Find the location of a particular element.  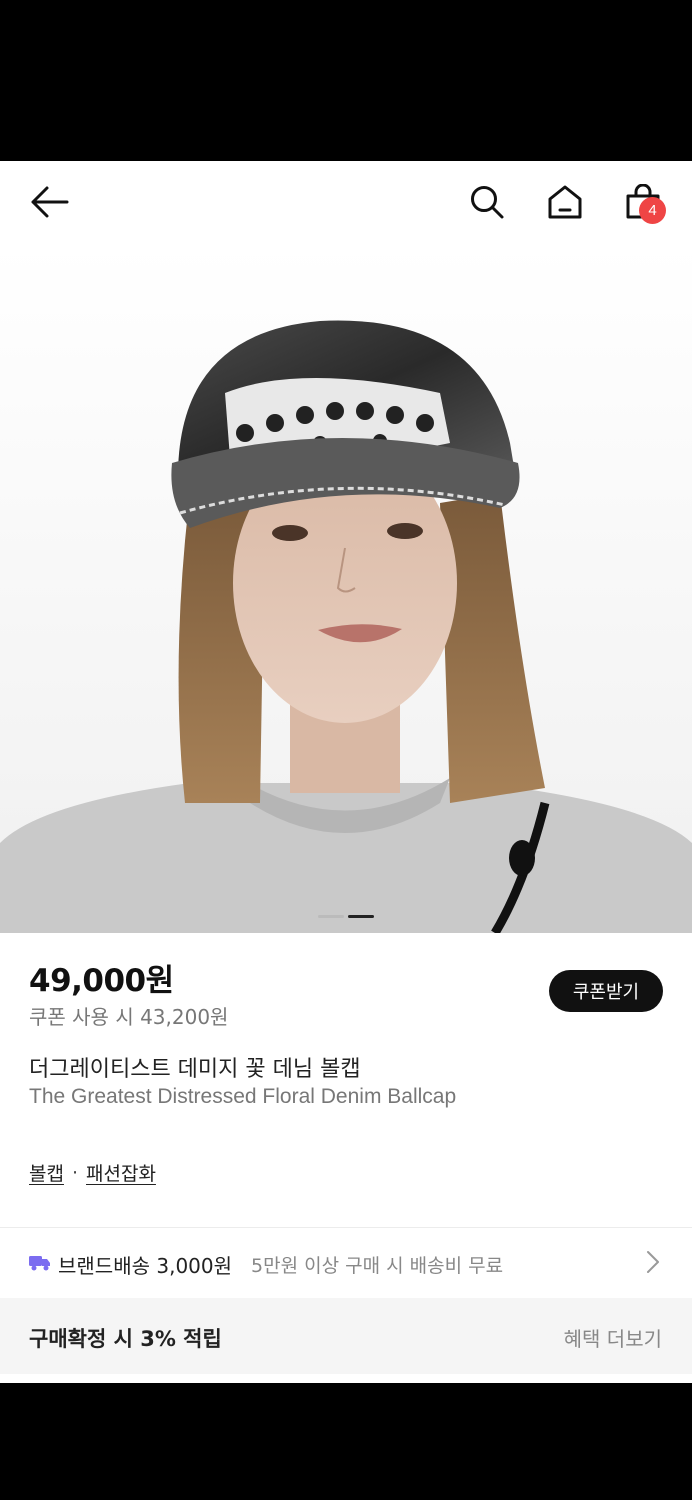

category-breadcrumb: 볼캡 · 패션잡화 is located at coordinates (92, 1172).